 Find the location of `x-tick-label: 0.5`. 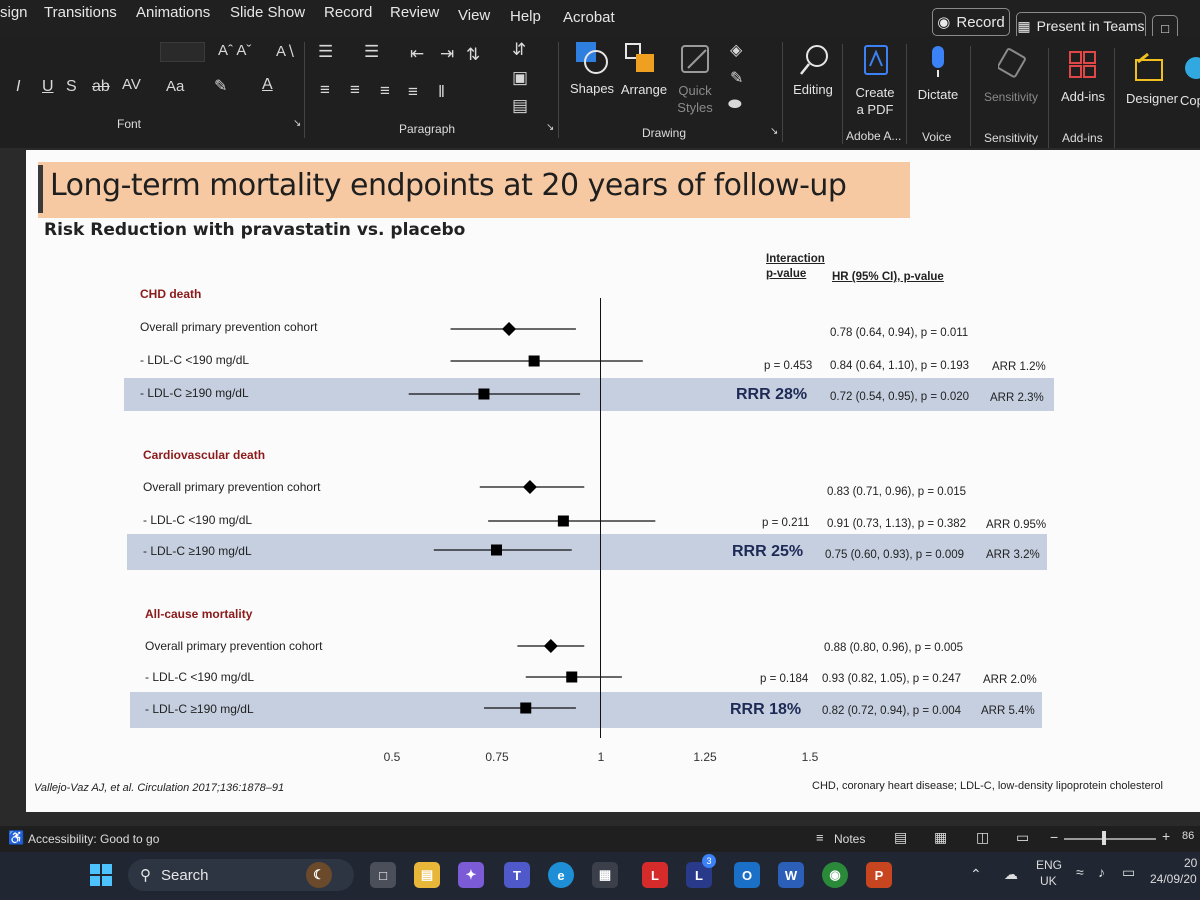

x-tick-label: 0.5 is located at coordinates (392, 757).